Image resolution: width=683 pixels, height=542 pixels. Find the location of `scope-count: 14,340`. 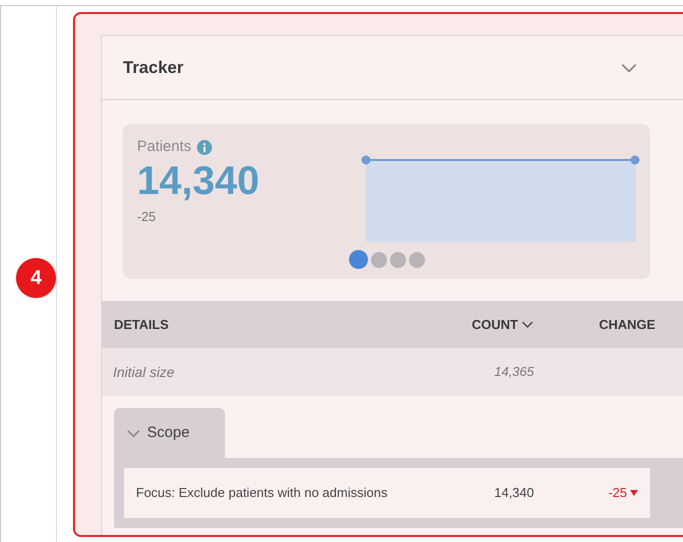

scope-count: 14,340 is located at coordinates (513, 493).